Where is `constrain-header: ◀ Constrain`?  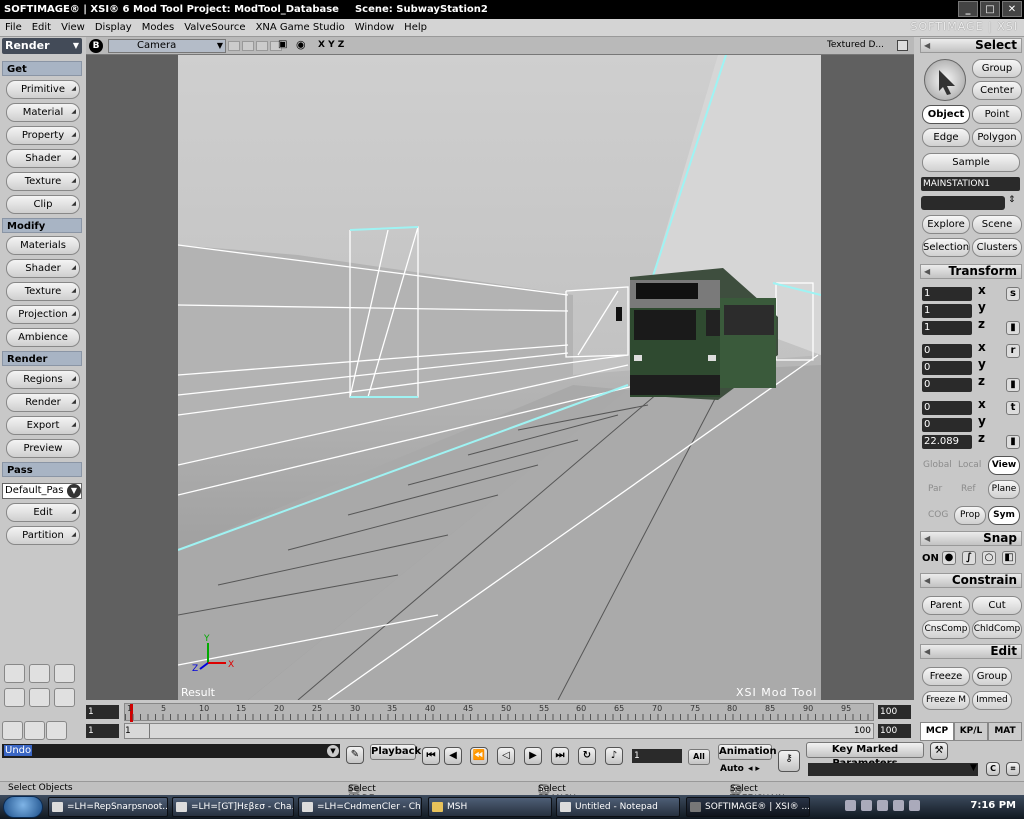
constrain-header: ◀ Constrain is located at coordinates (971, 580).